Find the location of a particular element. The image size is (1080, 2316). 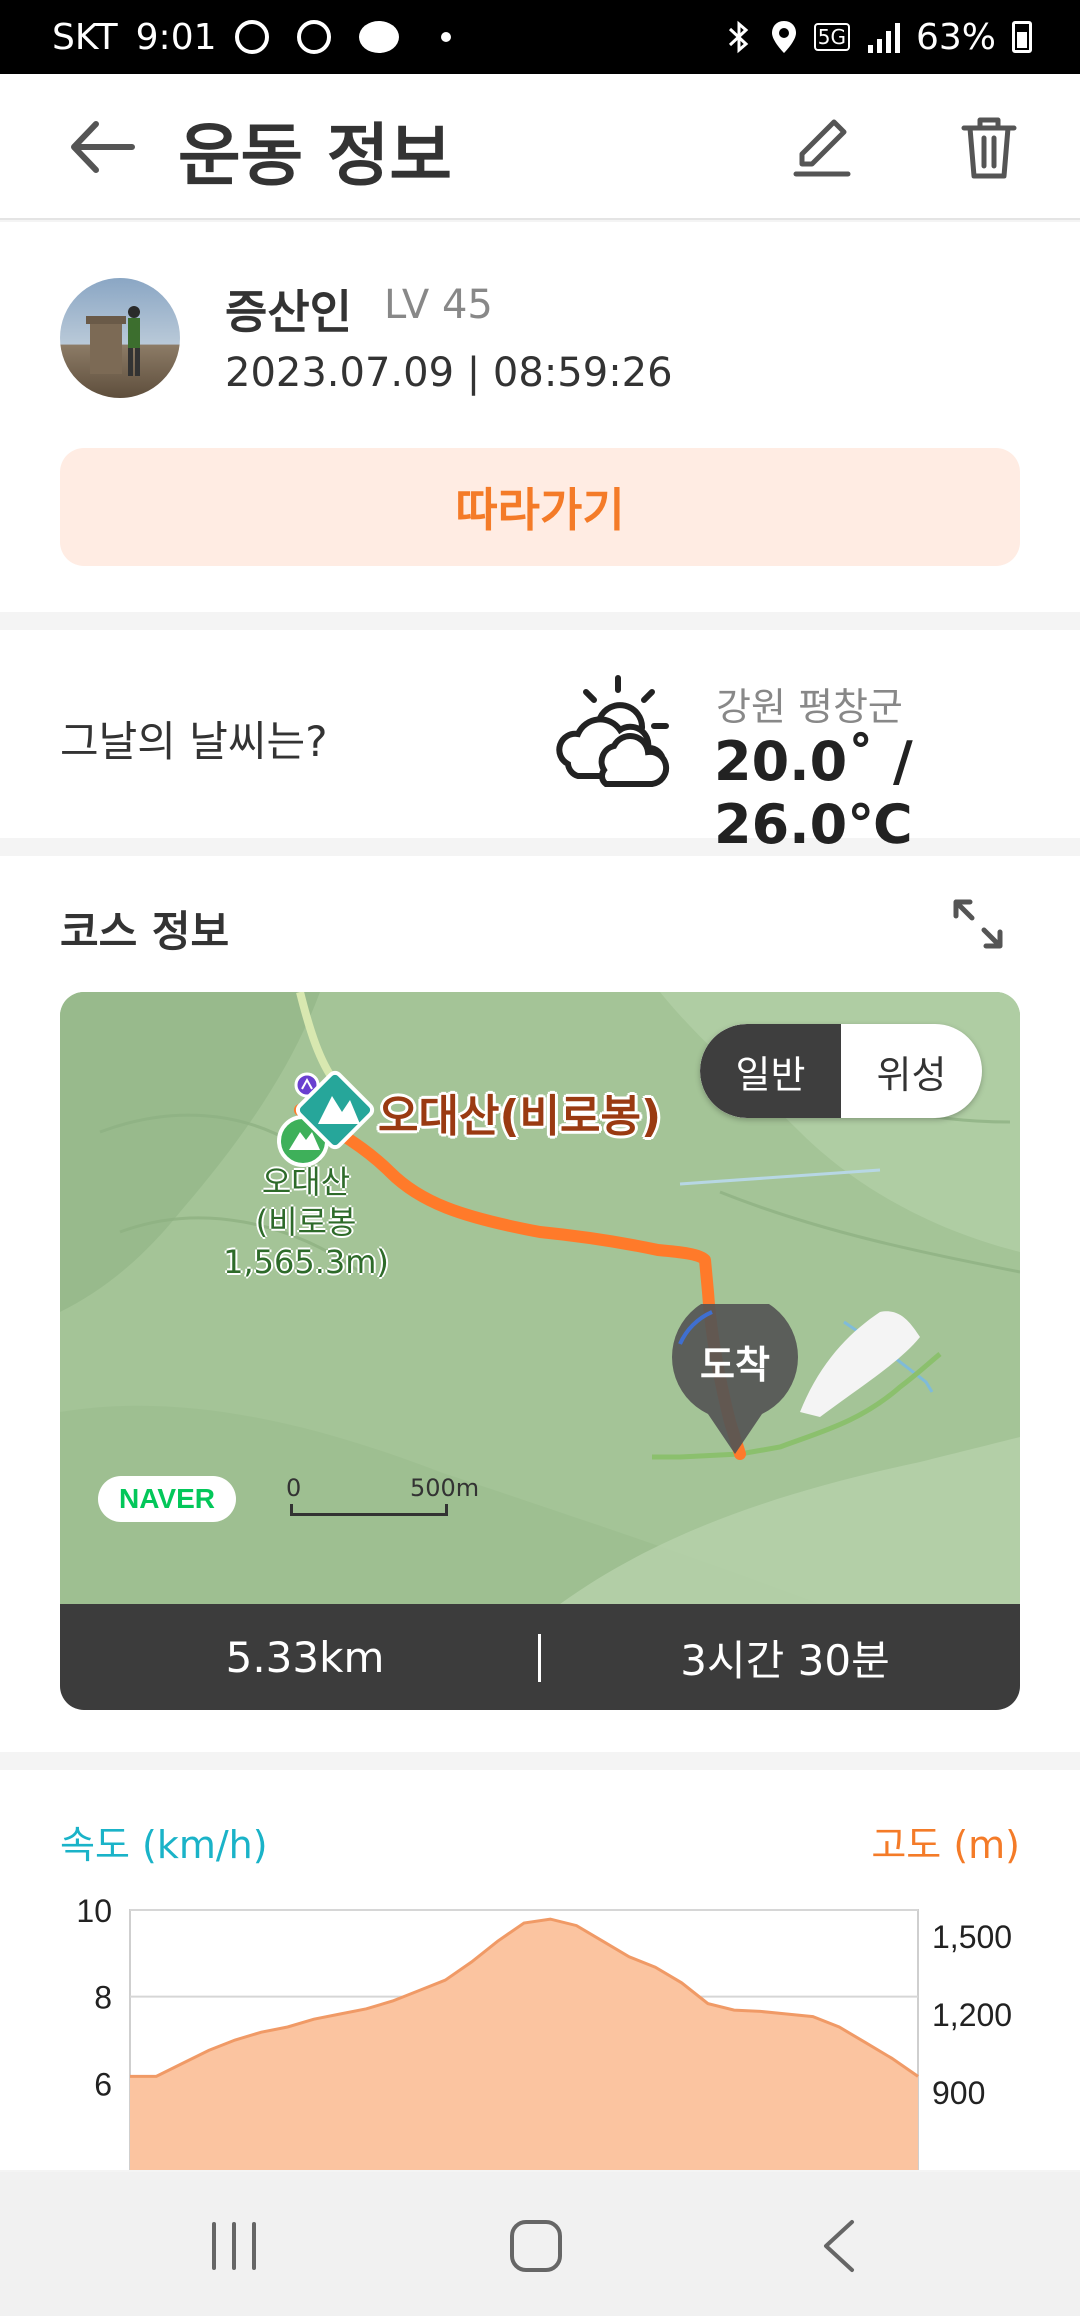

signal-icon is located at coordinates (883, 38).